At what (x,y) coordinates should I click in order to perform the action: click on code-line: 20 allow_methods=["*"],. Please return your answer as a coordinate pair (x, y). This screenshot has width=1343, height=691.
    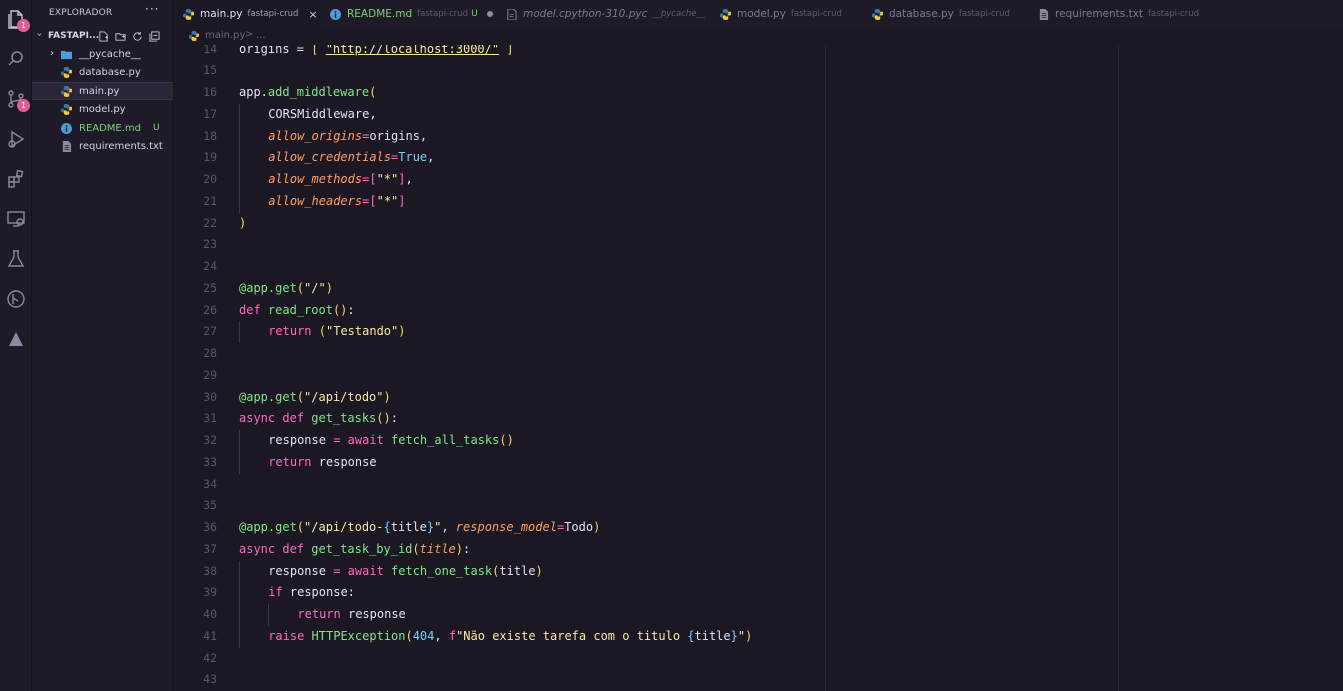
    Looking at the image, I should click on (758, 180).